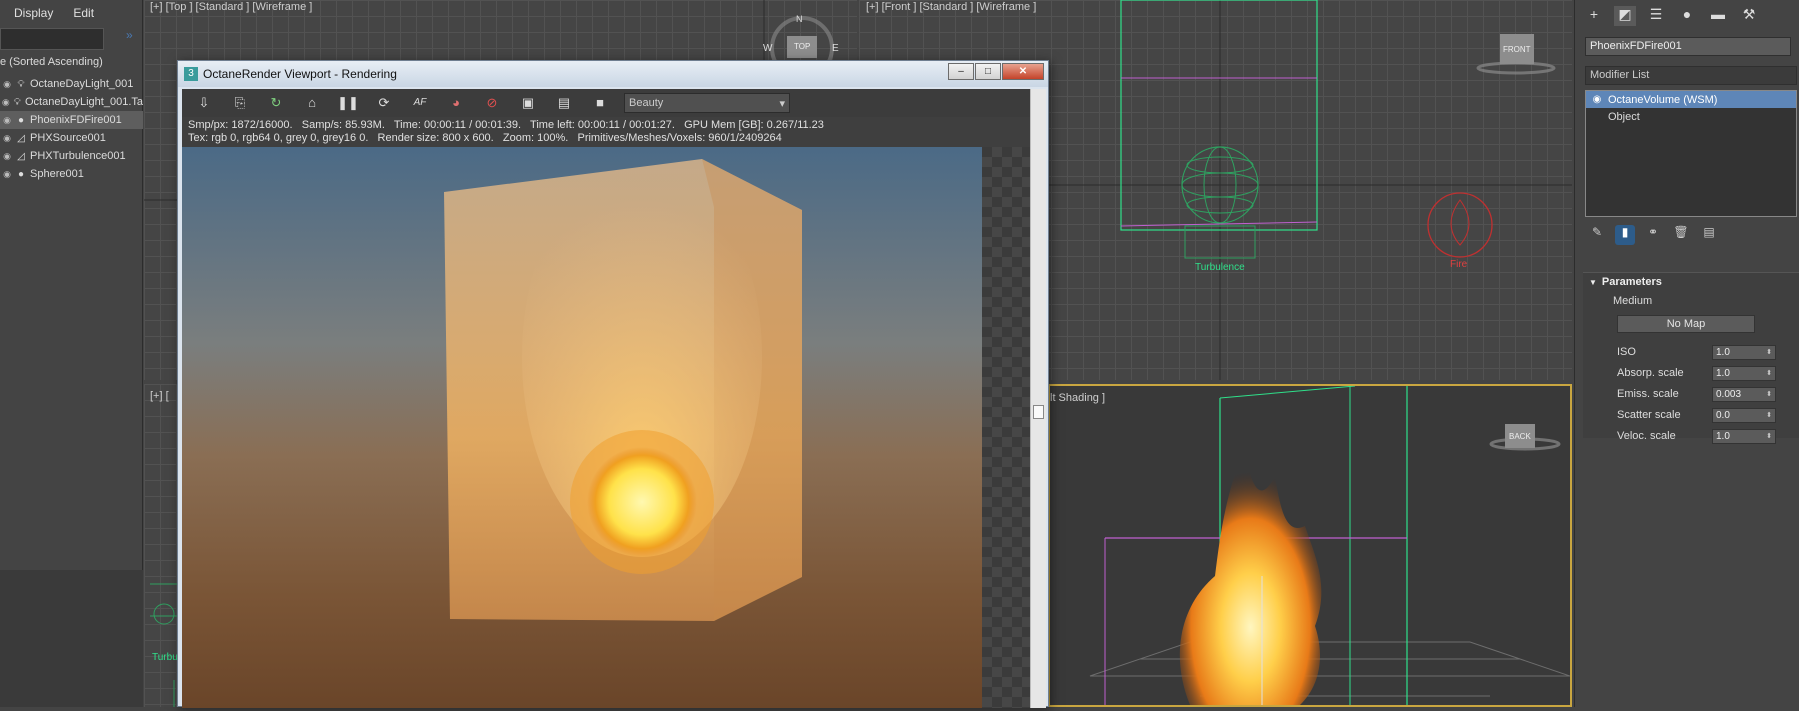 The image size is (1799, 711). What do you see at coordinates (1625, 235) in the screenshot?
I see `show-end-result-icon: ▮` at bounding box center [1625, 235].